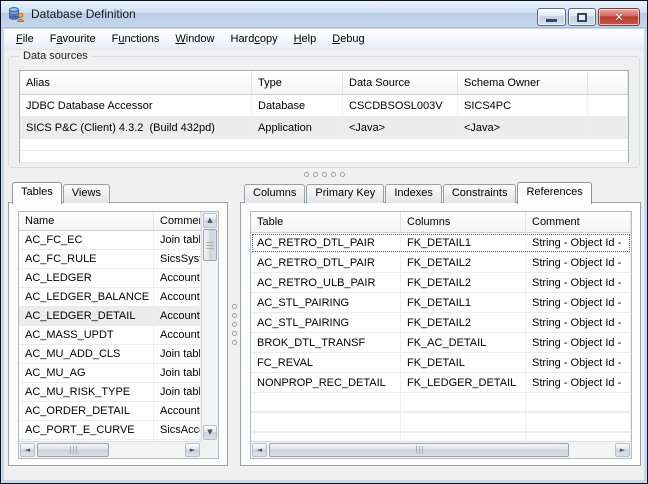 The height and width of the screenshot is (484, 648). I want to click on table-row: AC_PORT_E_CURVE SicsAccou, so click(110, 430).